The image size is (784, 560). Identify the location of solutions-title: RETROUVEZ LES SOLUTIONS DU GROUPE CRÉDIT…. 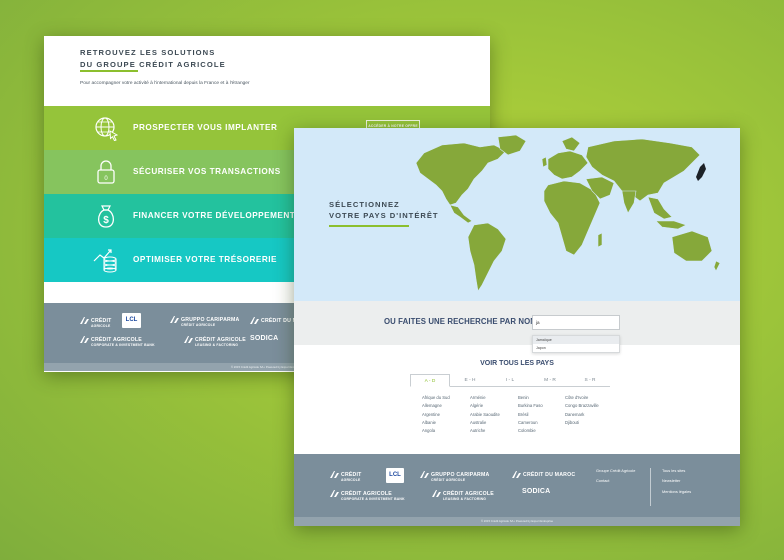
(180, 59).